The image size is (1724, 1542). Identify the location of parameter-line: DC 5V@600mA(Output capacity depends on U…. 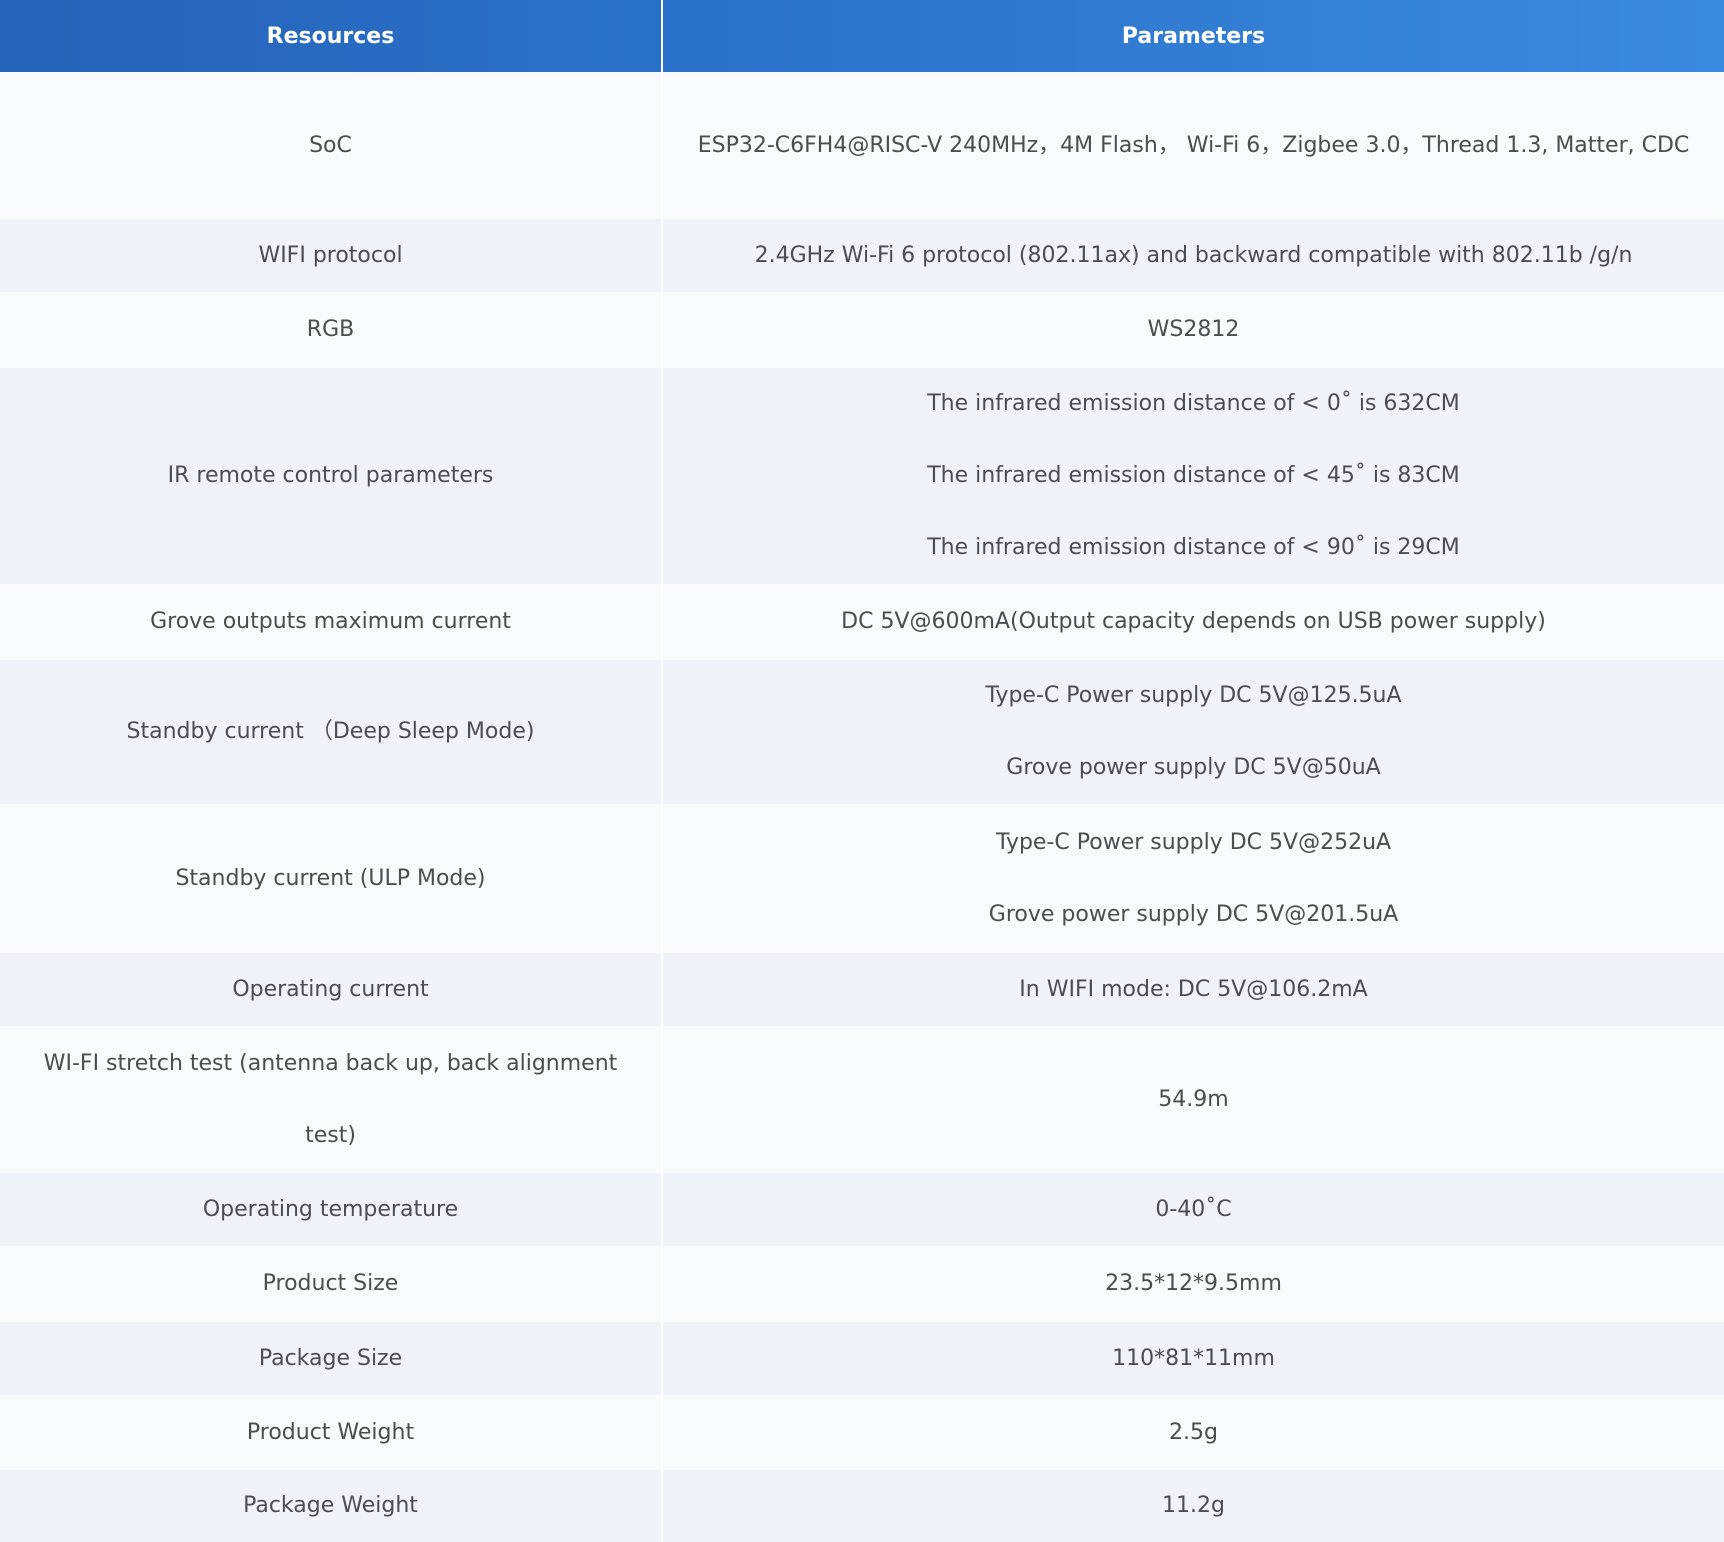
(1193, 621).